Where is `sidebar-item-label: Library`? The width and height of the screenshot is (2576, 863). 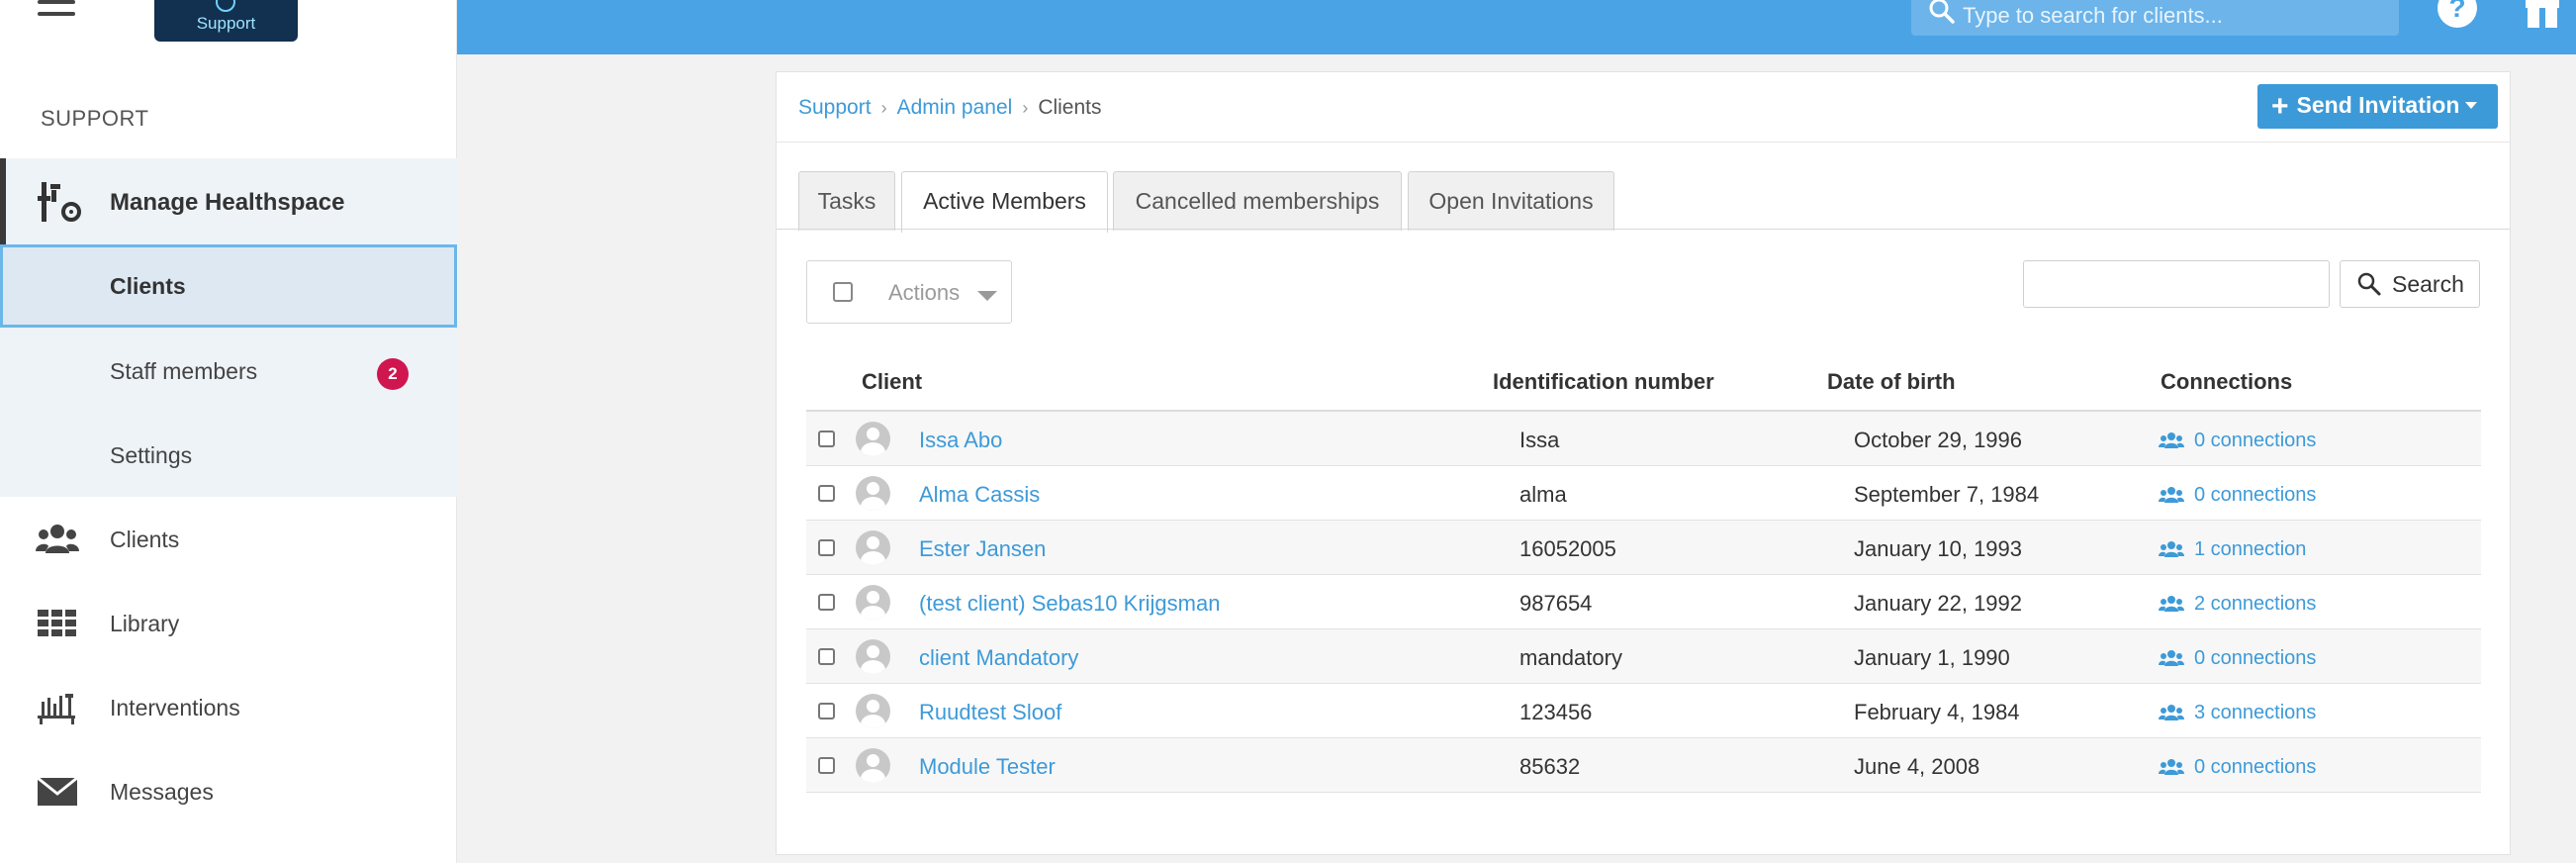
sidebar-item-label: Library is located at coordinates (145, 623).